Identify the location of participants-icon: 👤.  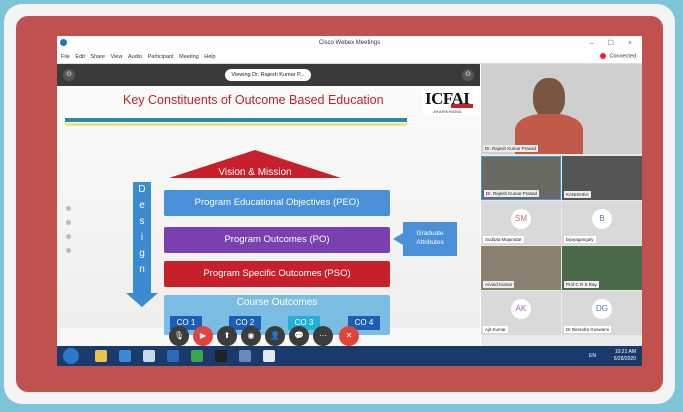
(275, 336).